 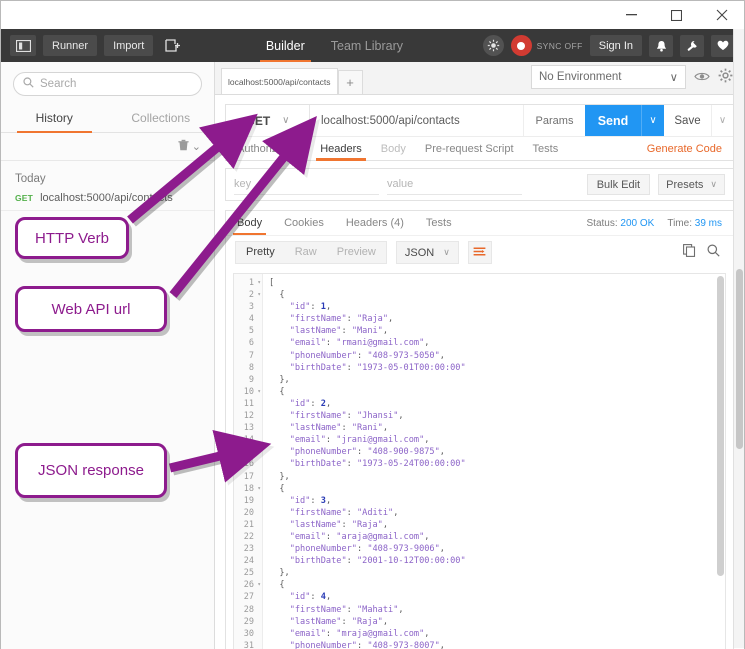 What do you see at coordinates (306, 185) in the screenshot?
I see `header-key-input: key` at bounding box center [306, 185].